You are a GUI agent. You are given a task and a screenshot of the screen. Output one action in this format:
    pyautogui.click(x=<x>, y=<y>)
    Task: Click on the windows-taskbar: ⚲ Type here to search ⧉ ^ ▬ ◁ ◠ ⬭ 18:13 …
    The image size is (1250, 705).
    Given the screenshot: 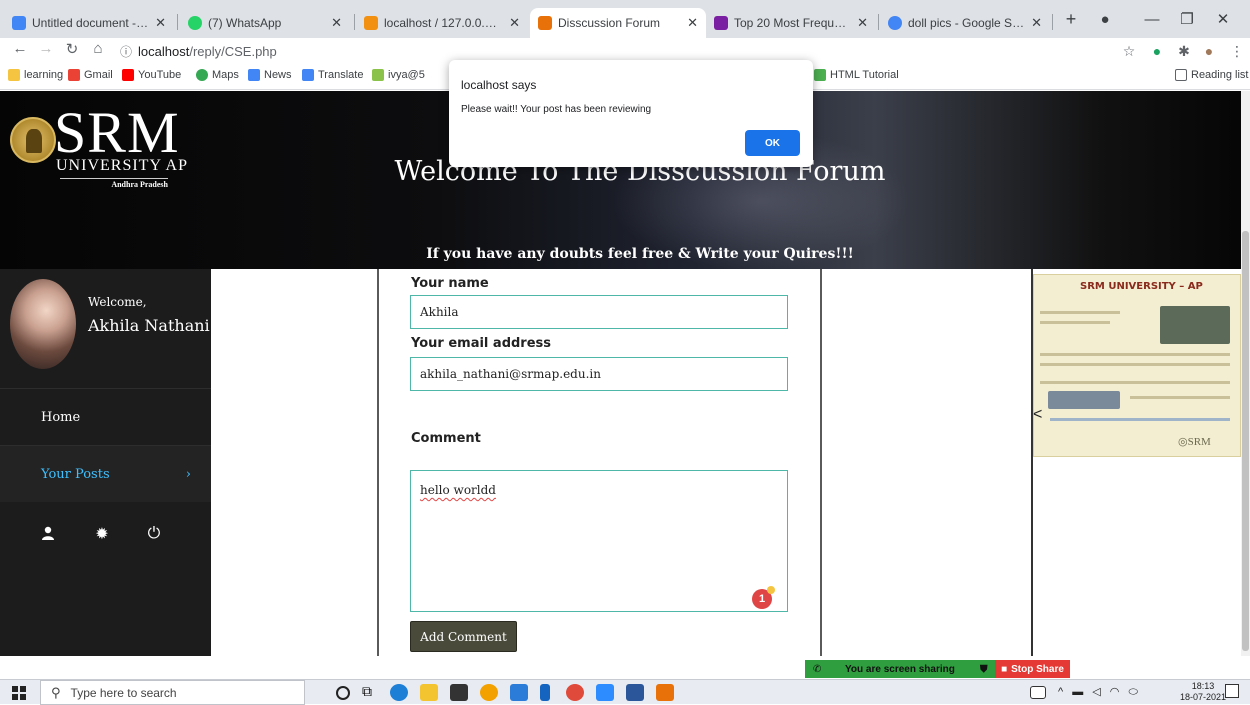 What is the action you would take?
    pyautogui.click(x=625, y=692)
    